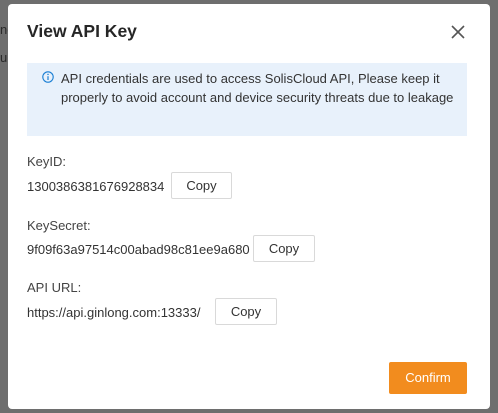 Image resolution: width=498 pixels, height=413 pixels. What do you see at coordinates (59, 225) in the screenshot?
I see `key-secret-label: KeySecret:` at bounding box center [59, 225].